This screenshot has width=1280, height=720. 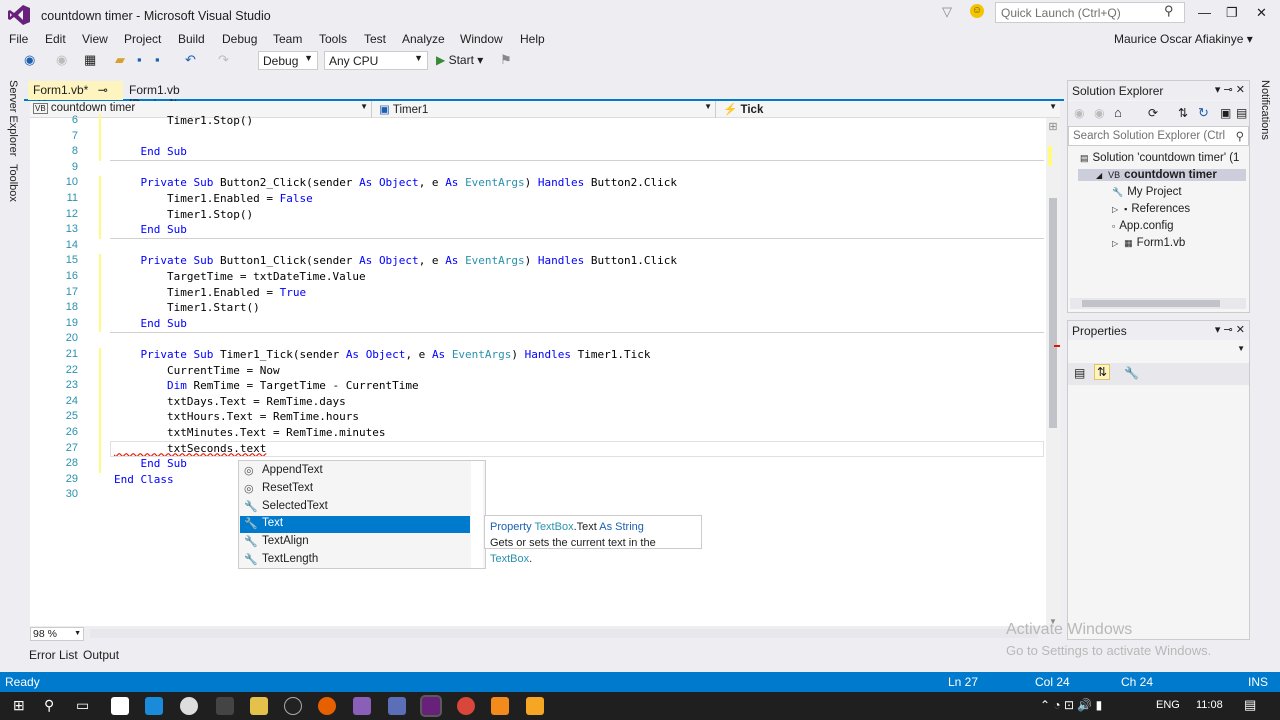 What do you see at coordinates (564, 633) in the screenshot?
I see `horizontal-scrollbar` at bounding box center [564, 633].